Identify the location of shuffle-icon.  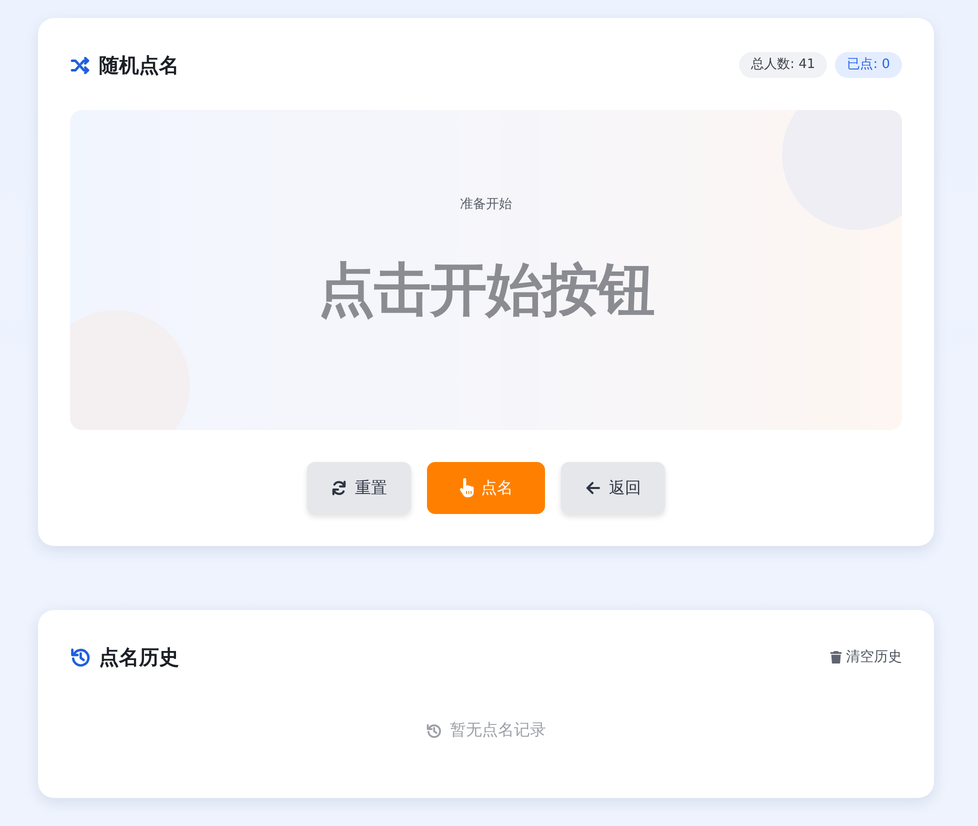
(80, 65).